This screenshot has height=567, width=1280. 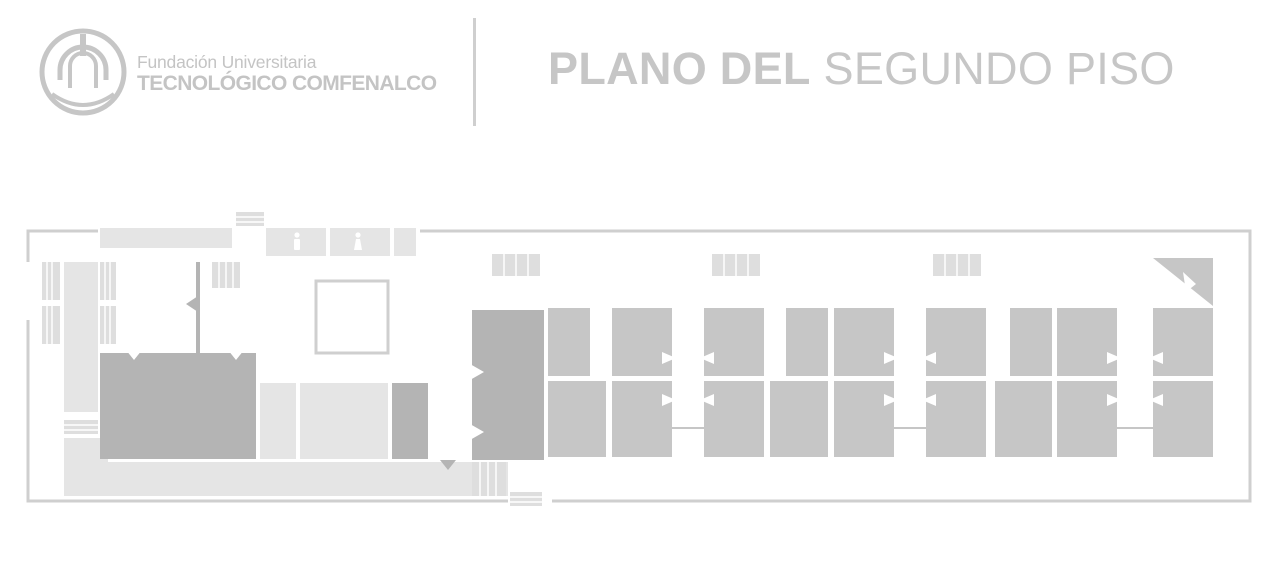 What do you see at coordinates (278, 421) in the screenshot?
I see `room-small-light-a` at bounding box center [278, 421].